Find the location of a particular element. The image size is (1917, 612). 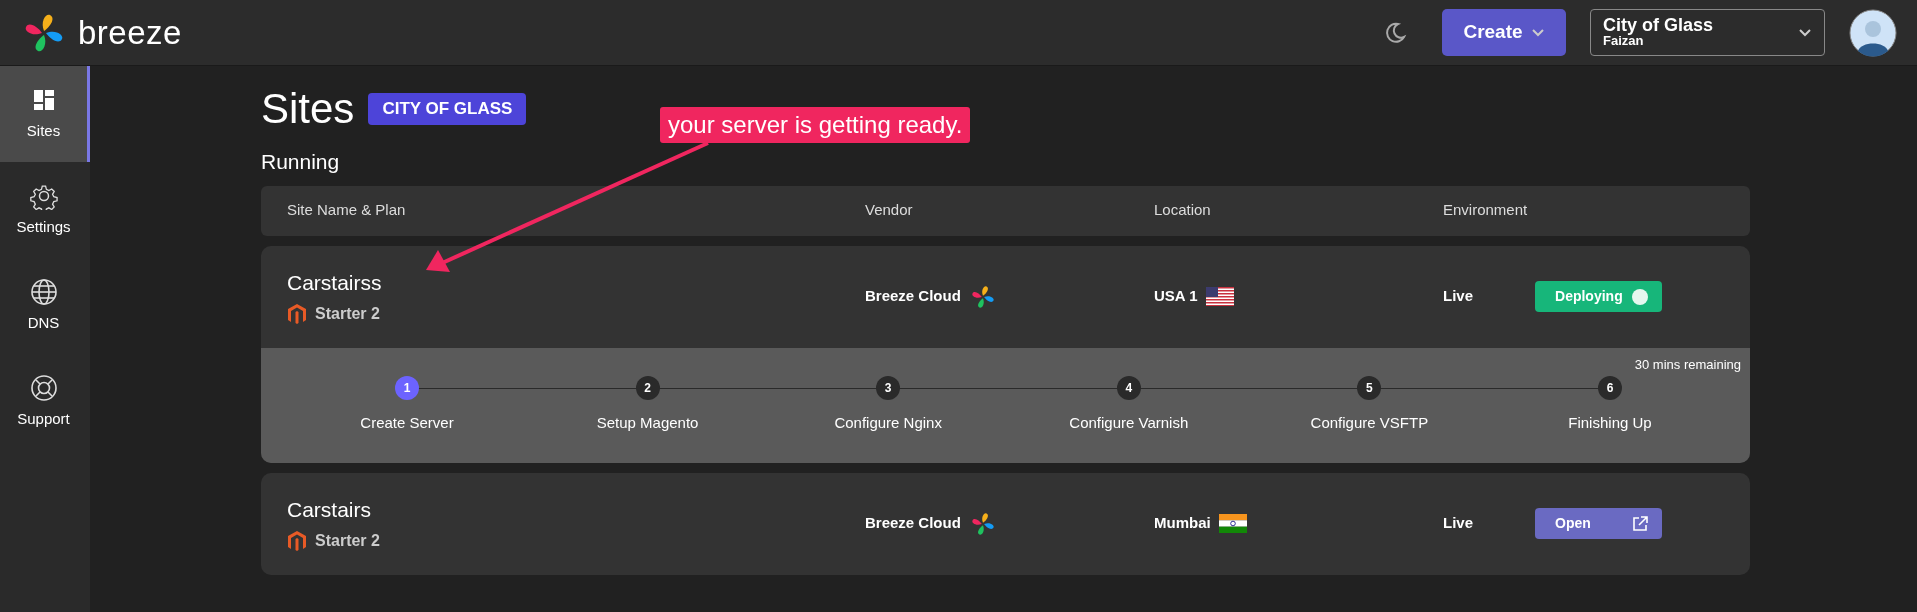

sidebar-item: Support is located at coordinates (45, 402).